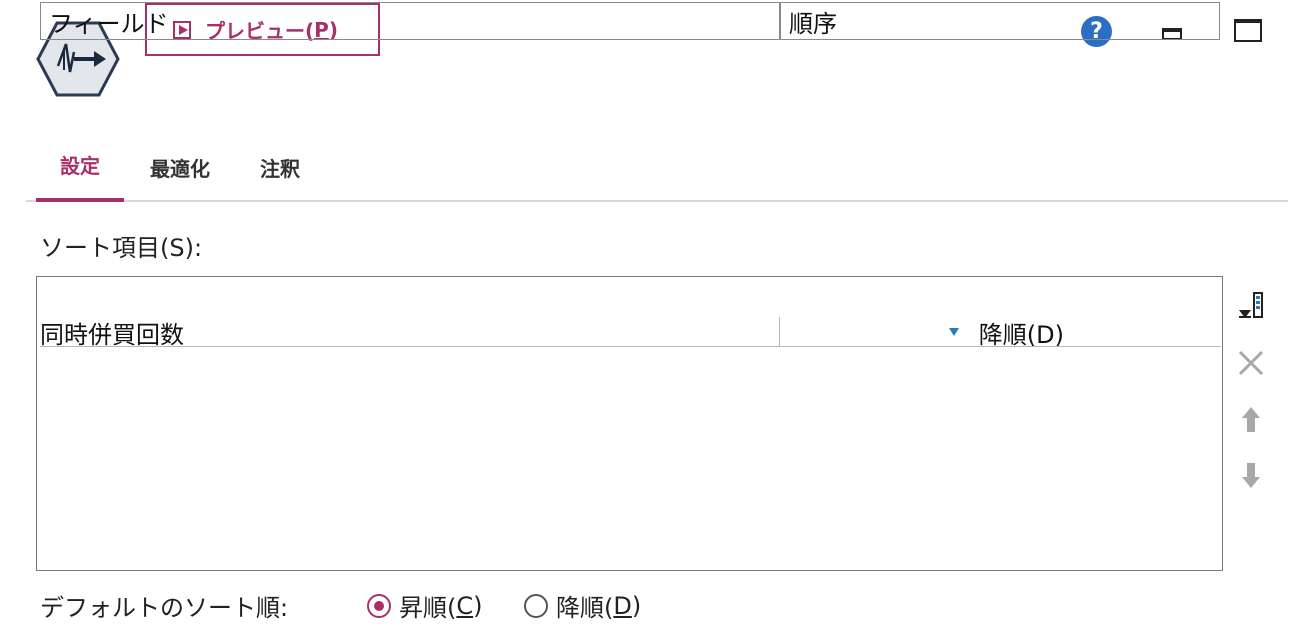 The height and width of the screenshot is (636, 1310). Describe the element at coordinates (164, 608) in the screenshot. I see `default-sort-order-label: デフォルトのソート順:` at that location.